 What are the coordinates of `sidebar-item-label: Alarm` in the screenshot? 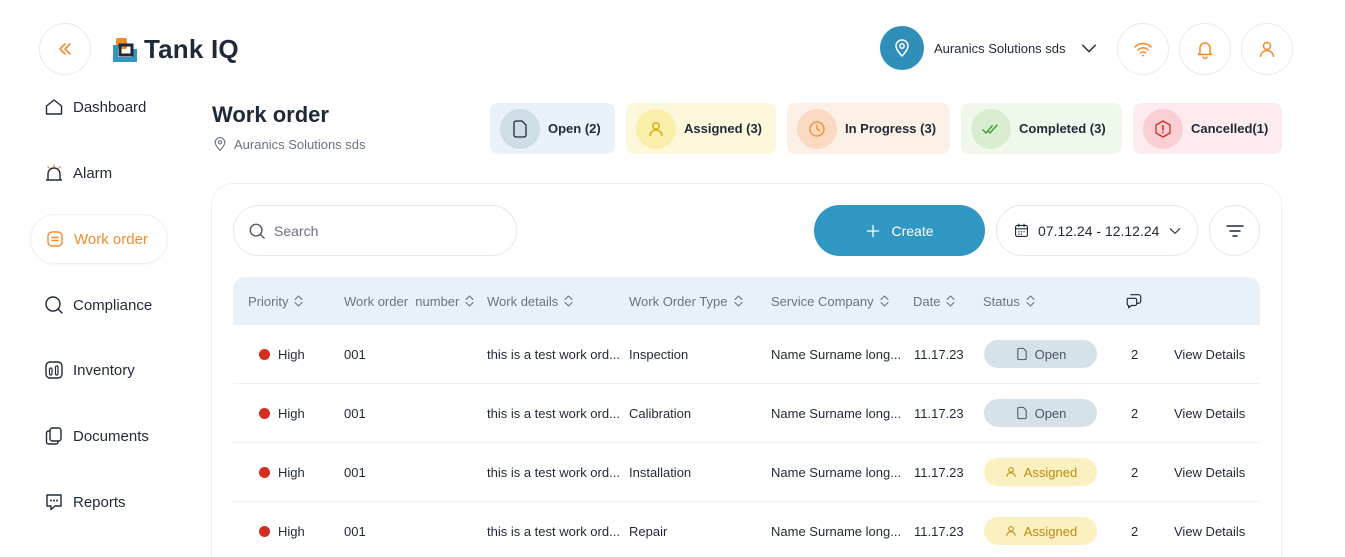 It's located at (93, 173).